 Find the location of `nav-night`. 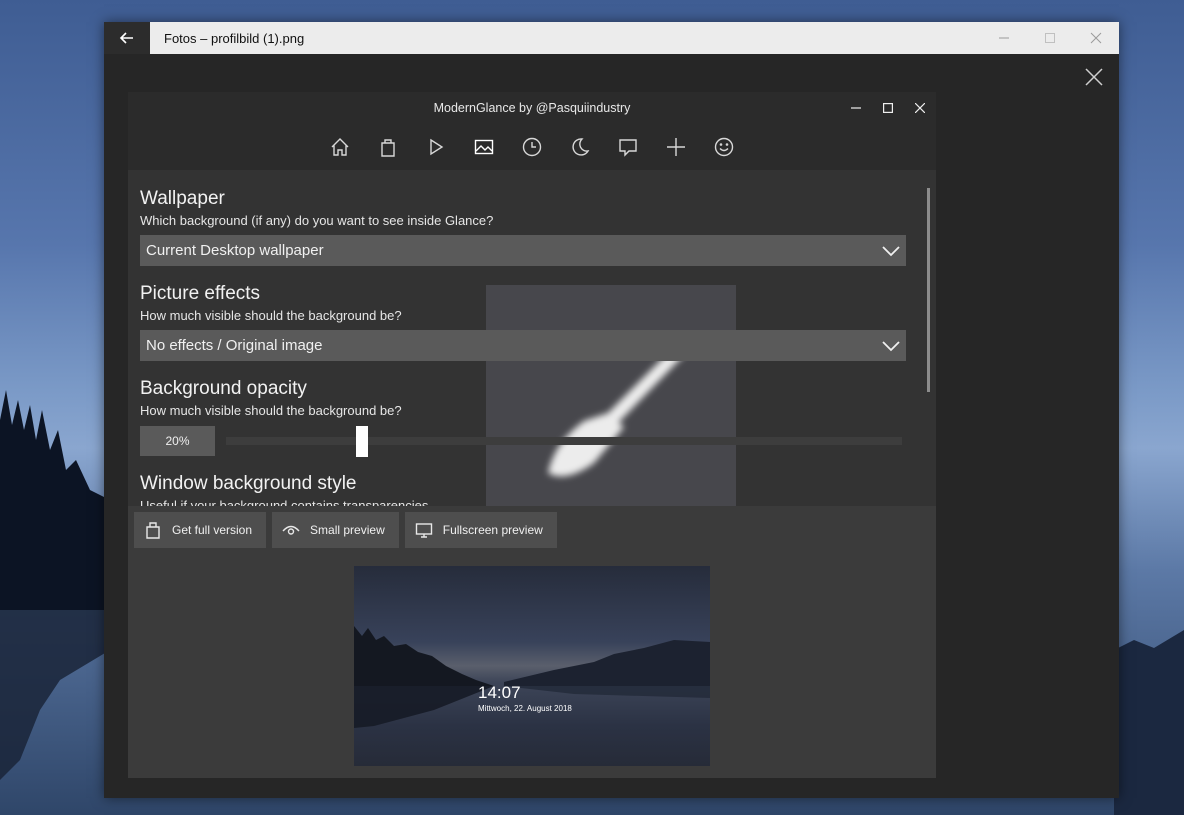

nav-night is located at coordinates (580, 147).